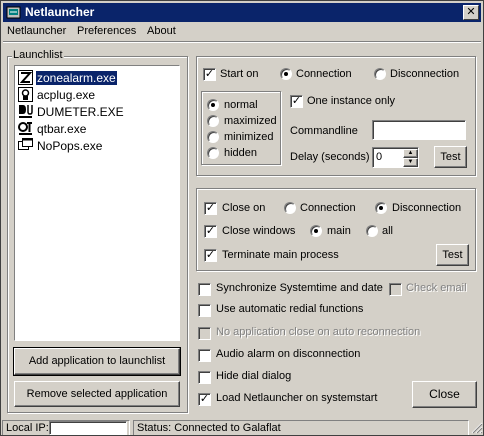  Describe the element at coordinates (250, 121) in the screenshot. I see `state-maximized-label: maximized` at that location.